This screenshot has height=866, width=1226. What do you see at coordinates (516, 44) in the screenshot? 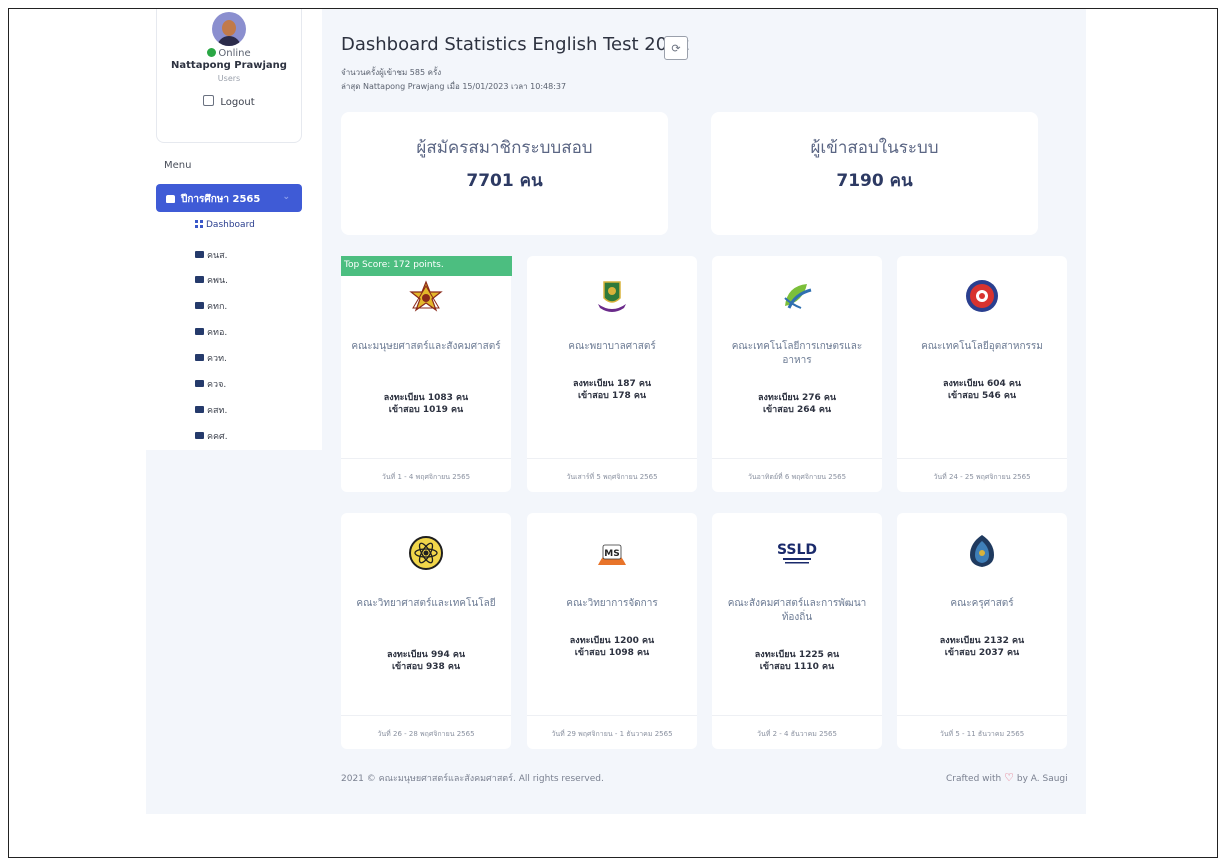
I see `page-title: Dashboard Statistics English Test 2022` at bounding box center [516, 44].